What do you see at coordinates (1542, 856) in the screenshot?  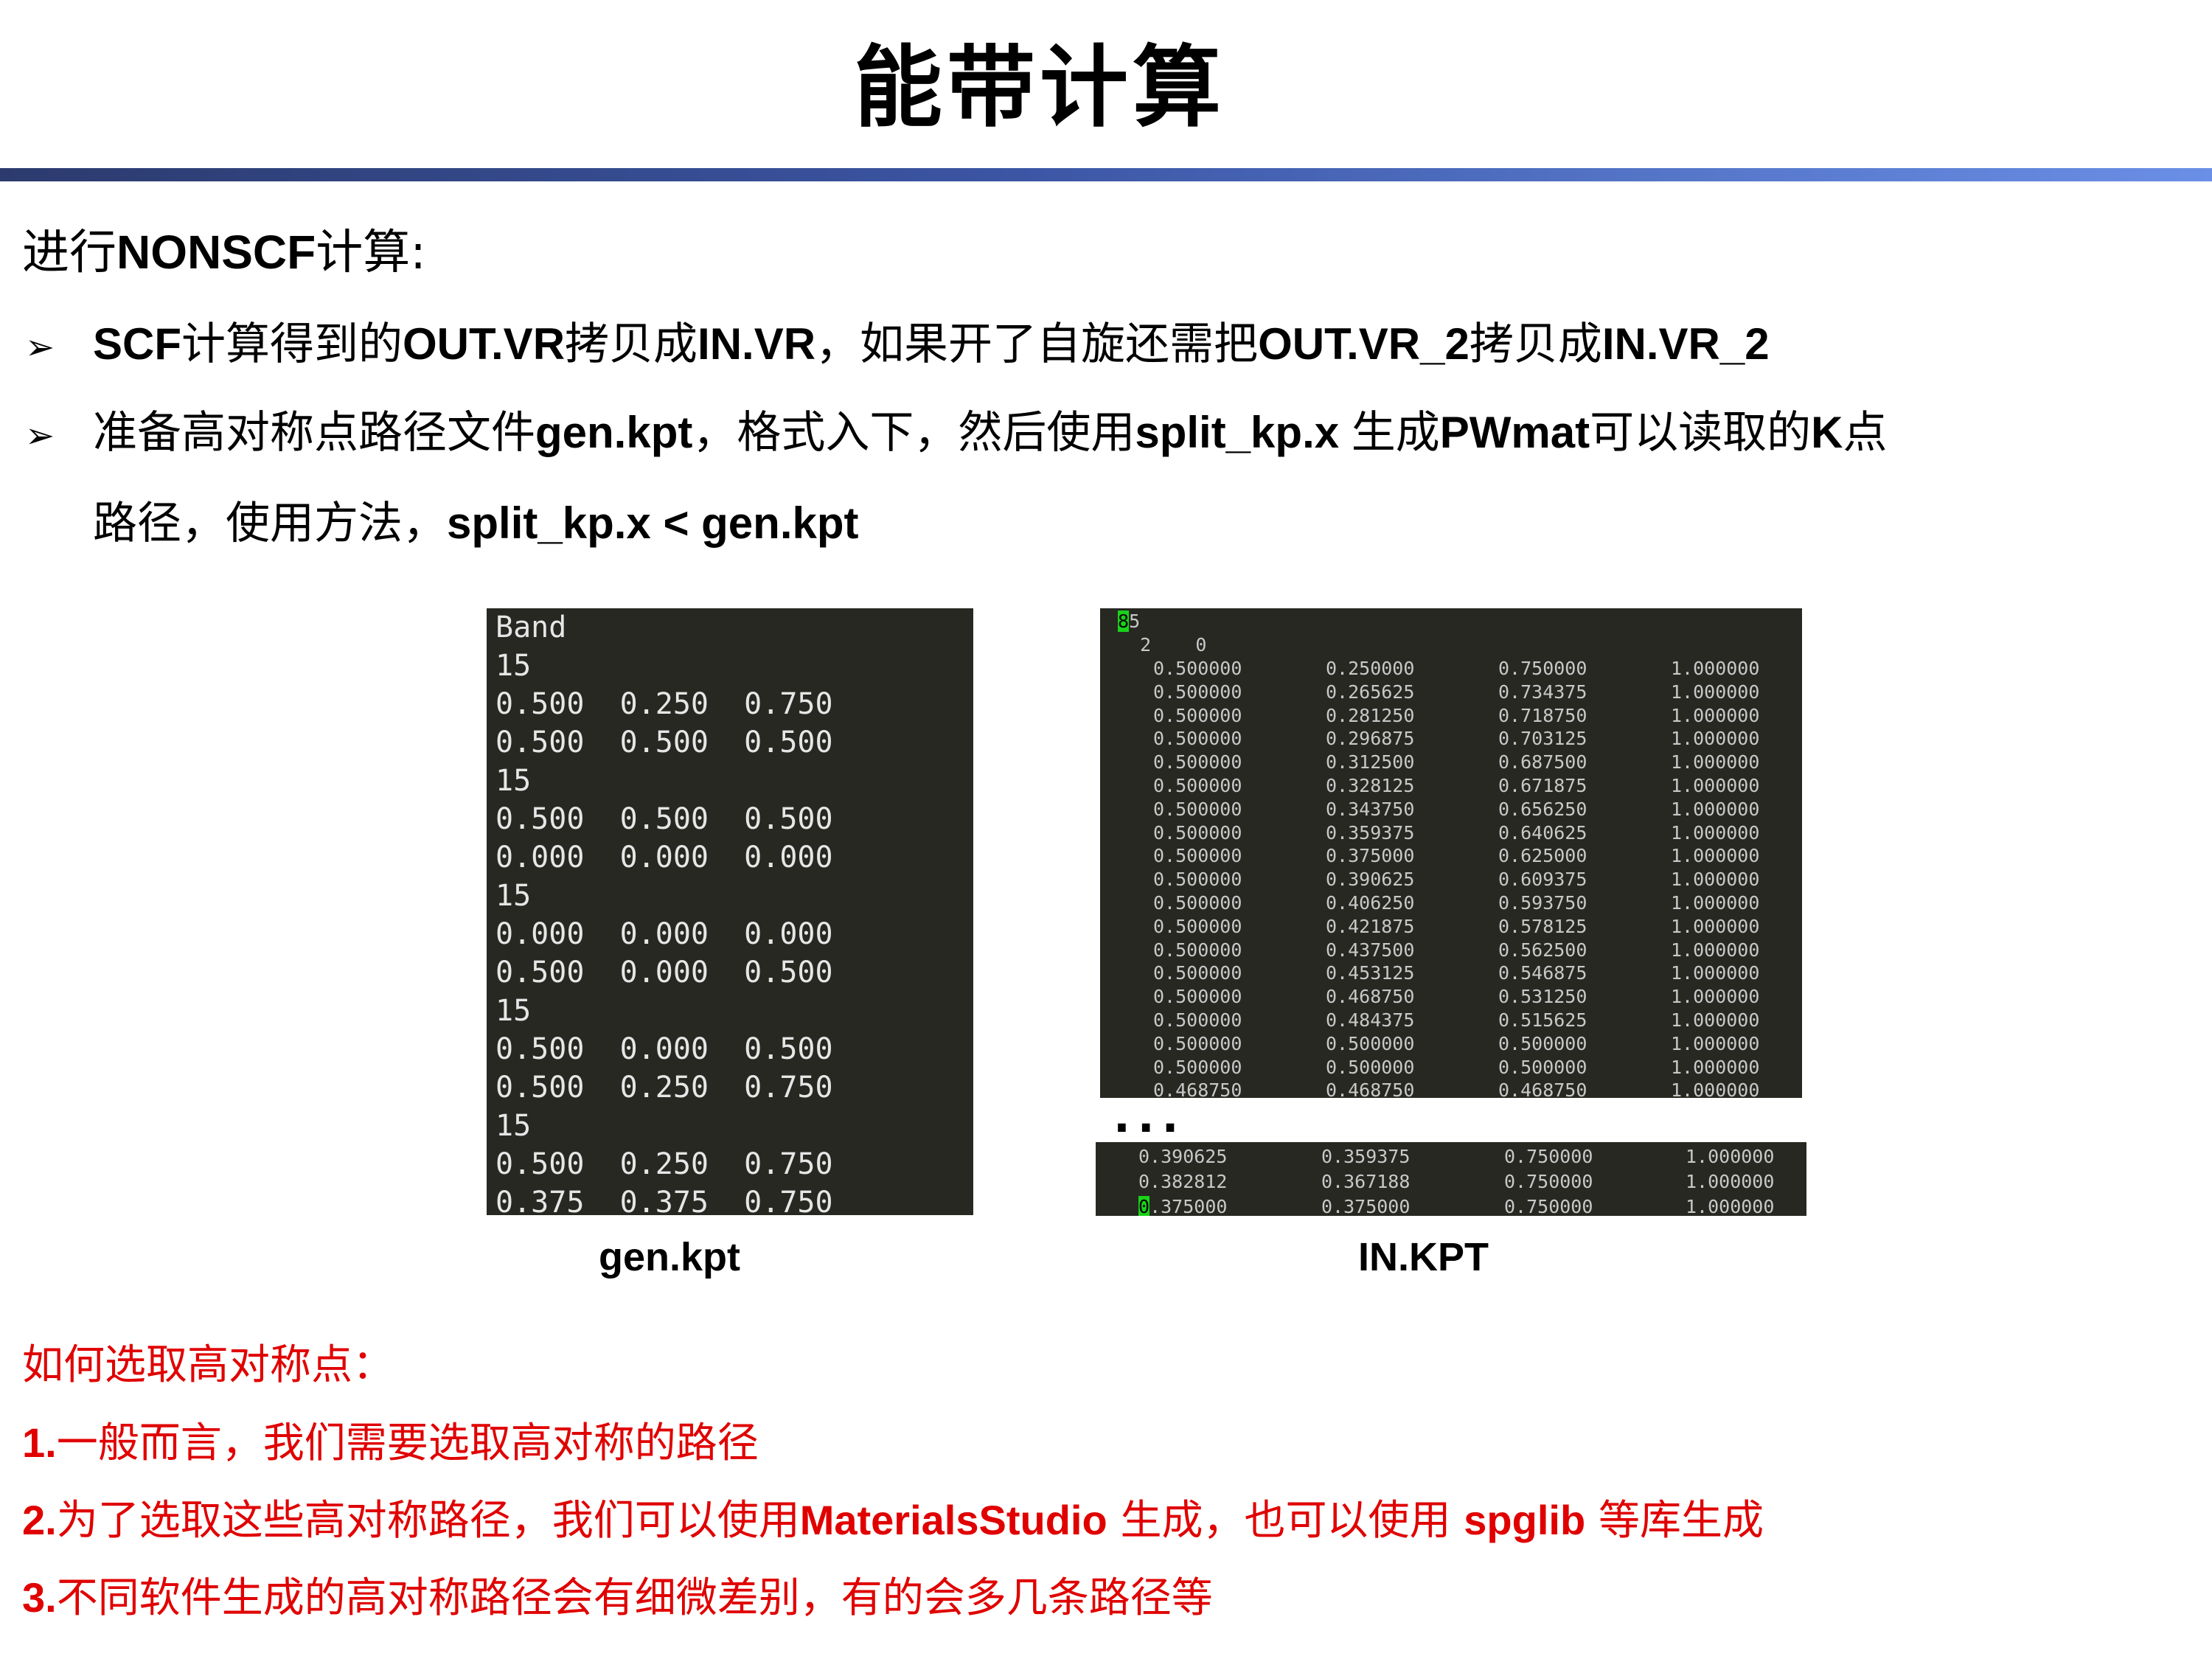 I see `in-kpt-cell: 0.625000` at bounding box center [1542, 856].